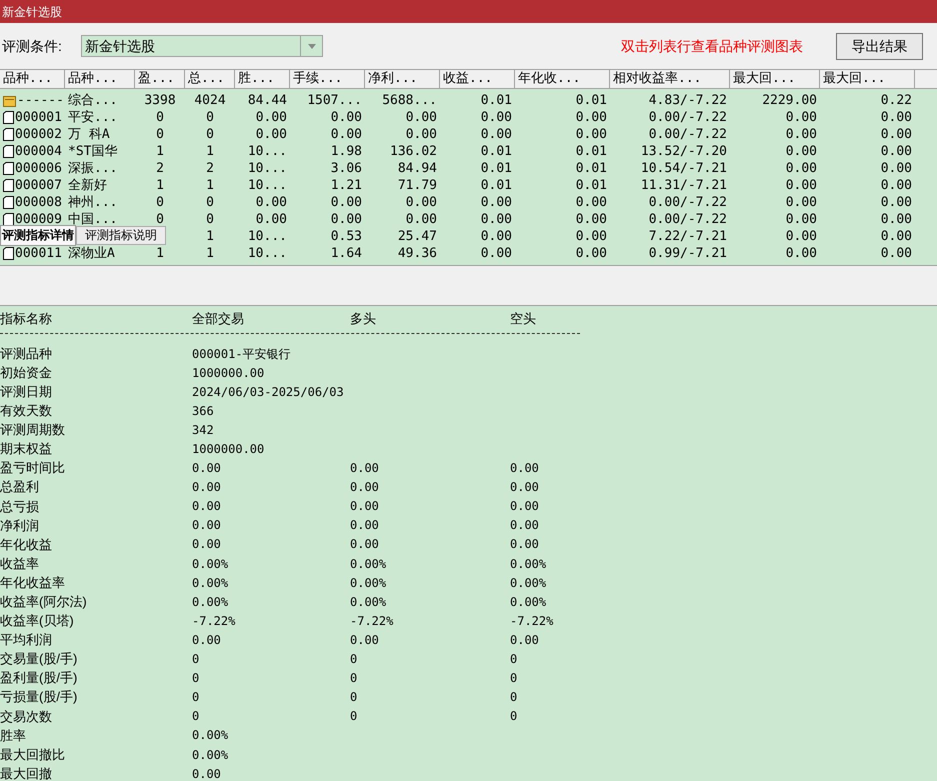 The width and height of the screenshot is (937, 781). Describe the element at coordinates (26, 319) in the screenshot. I see `detail-column-header: 指标名称` at that location.